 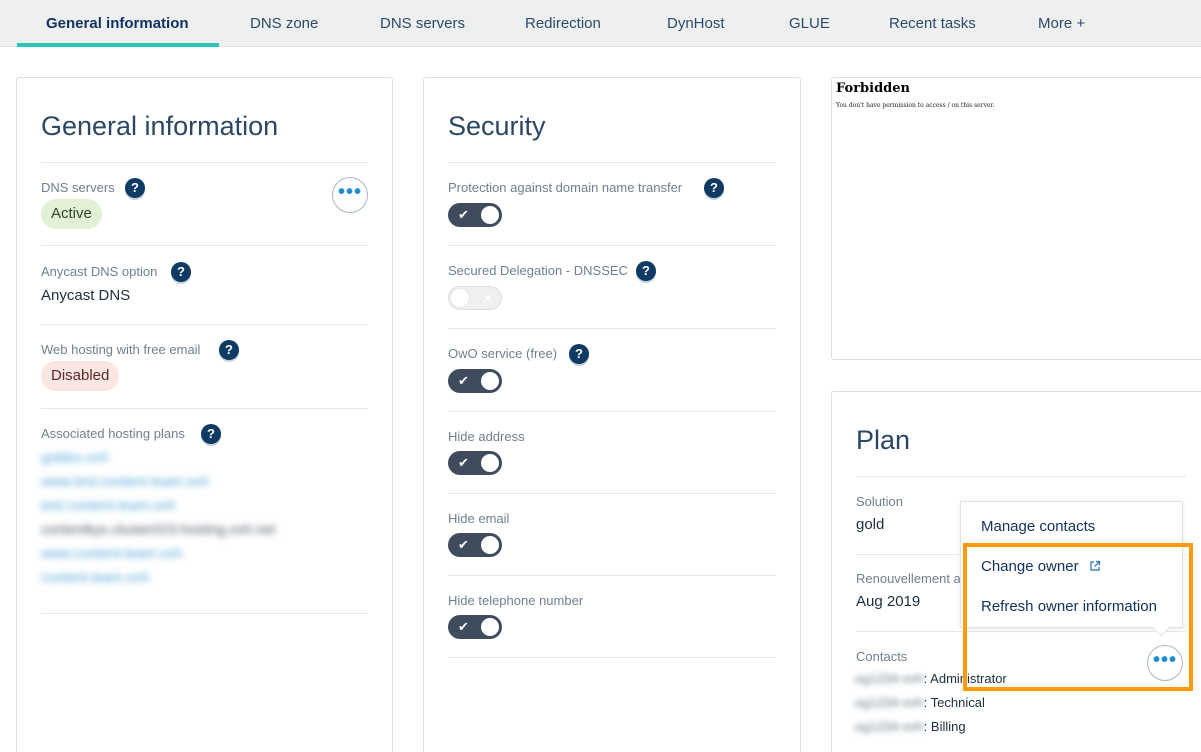 What do you see at coordinates (809, 23) in the screenshot?
I see `tab-glue: GLUE` at bounding box center [809, 23].